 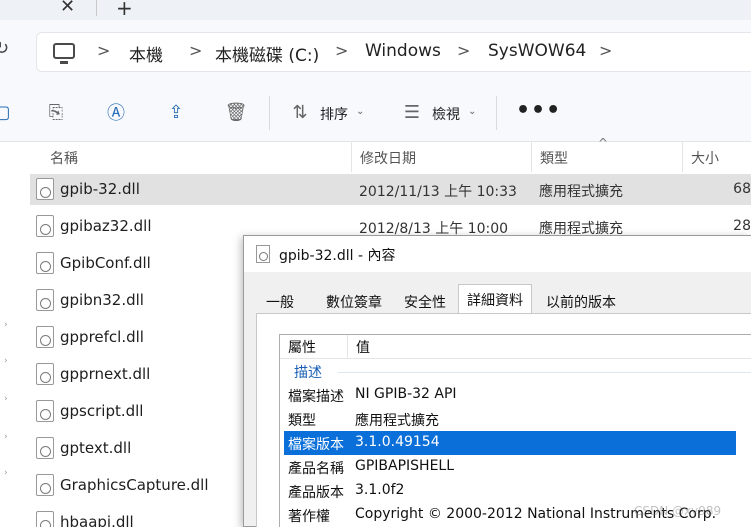 I want to click on sort-ascending-icon: ^, so click(x=603, y=143).